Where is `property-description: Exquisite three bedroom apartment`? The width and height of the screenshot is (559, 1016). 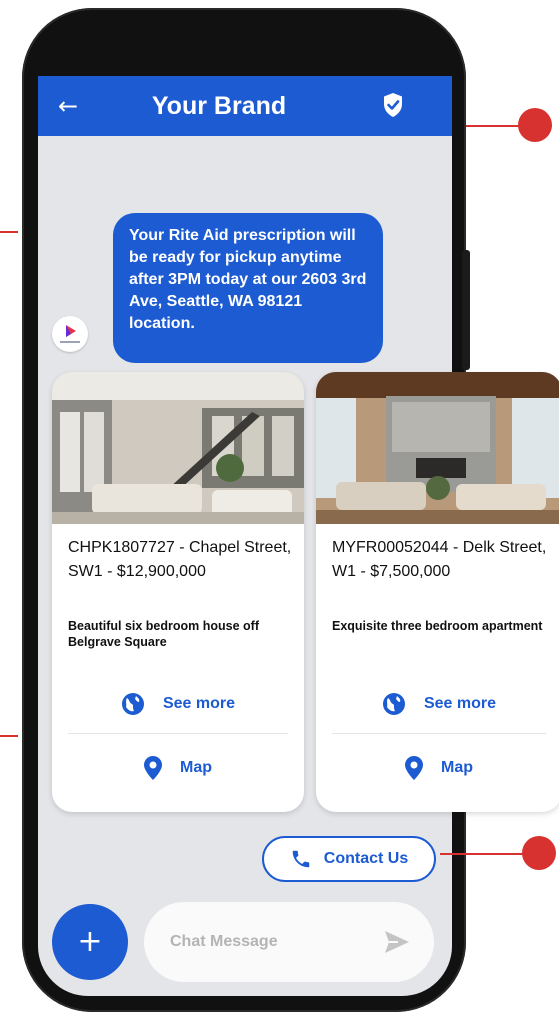
property-description: Exquisite three bedroom apartment is located at coordinates (437, 626).